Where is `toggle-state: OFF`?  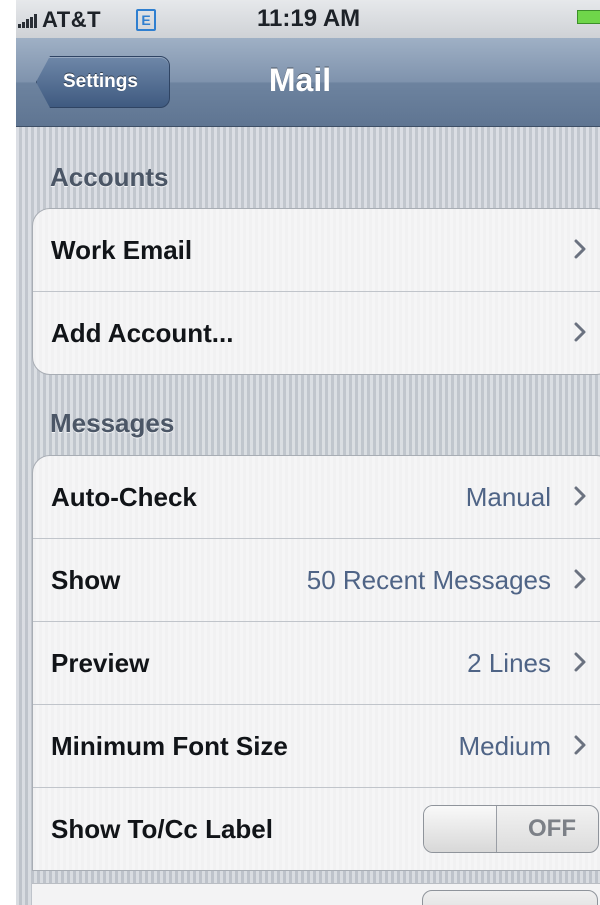 toggle-state: OFF is located at coordinates (552, 828).